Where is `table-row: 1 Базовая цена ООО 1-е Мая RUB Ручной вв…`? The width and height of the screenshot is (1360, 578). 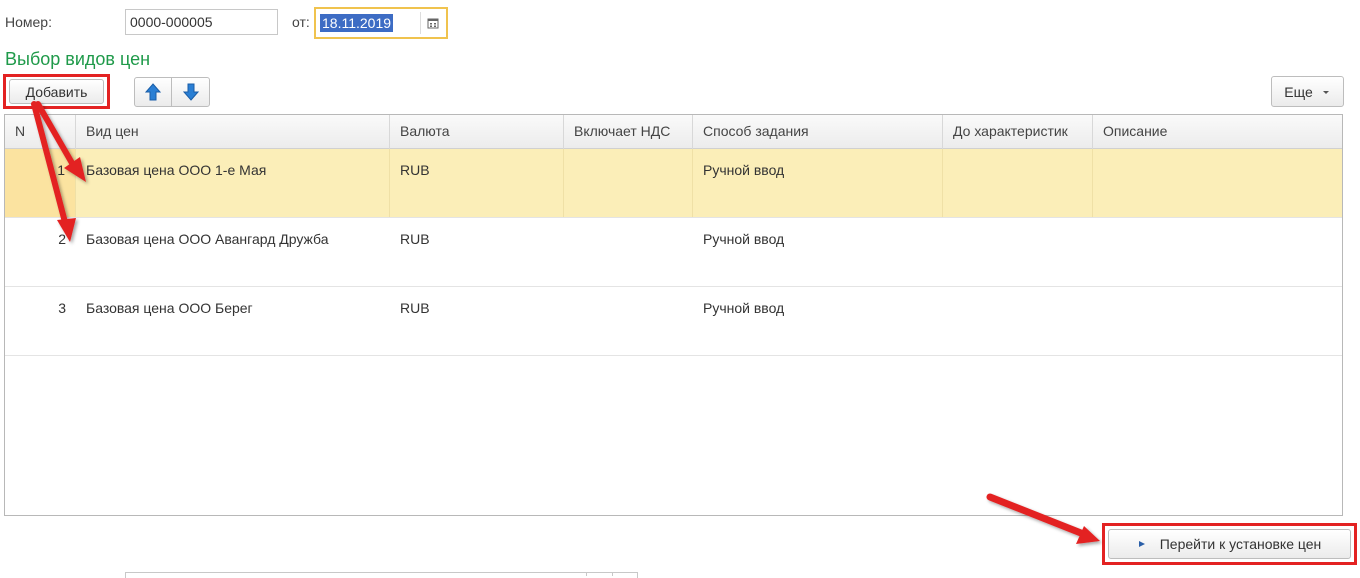
table-row: 1 Базовая цена ООО 1-е Мая RUB Ручной вв… is located at coordinates (673, 183).